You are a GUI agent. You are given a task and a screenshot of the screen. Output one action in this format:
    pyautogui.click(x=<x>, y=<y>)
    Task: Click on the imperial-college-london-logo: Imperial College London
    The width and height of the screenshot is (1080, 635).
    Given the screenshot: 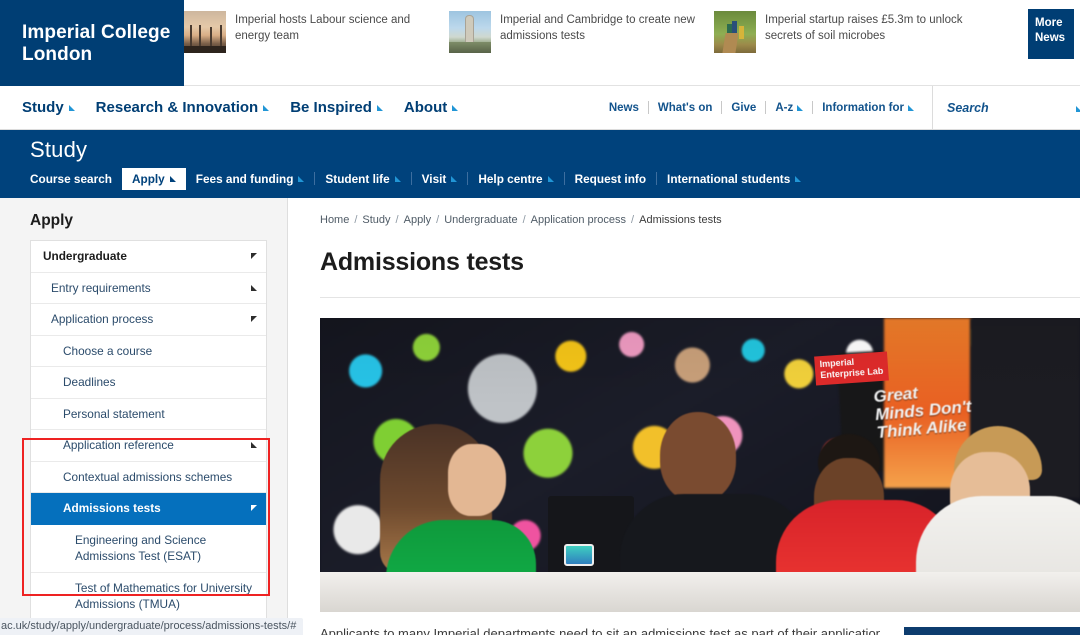 What is the action you would take?
    pyautogui.click(x=92, y=43)
    